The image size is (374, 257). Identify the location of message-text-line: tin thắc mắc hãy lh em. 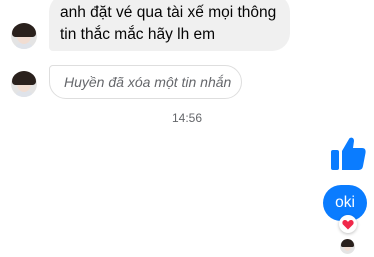
(138, 34).